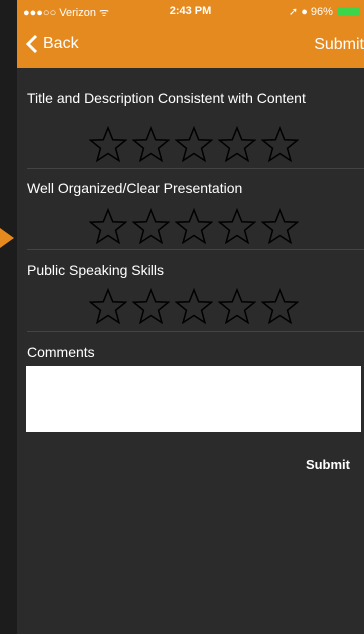  What do you see at coordinates (31, 44) in the screenshot?
I see `chevron-left-icon` at bounding box center [31, 44].